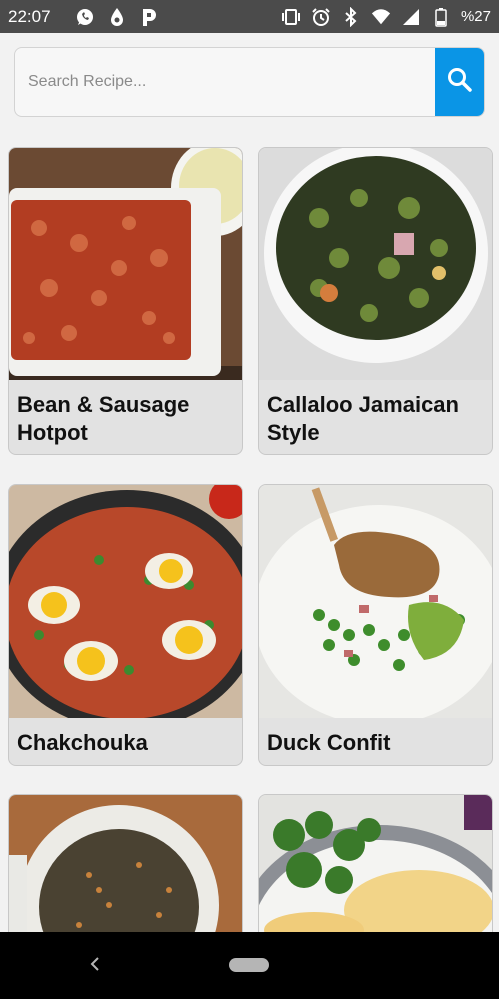 The image size is (499, 999). I want to click on shakshuka-pan-photo, so click(125, 601).